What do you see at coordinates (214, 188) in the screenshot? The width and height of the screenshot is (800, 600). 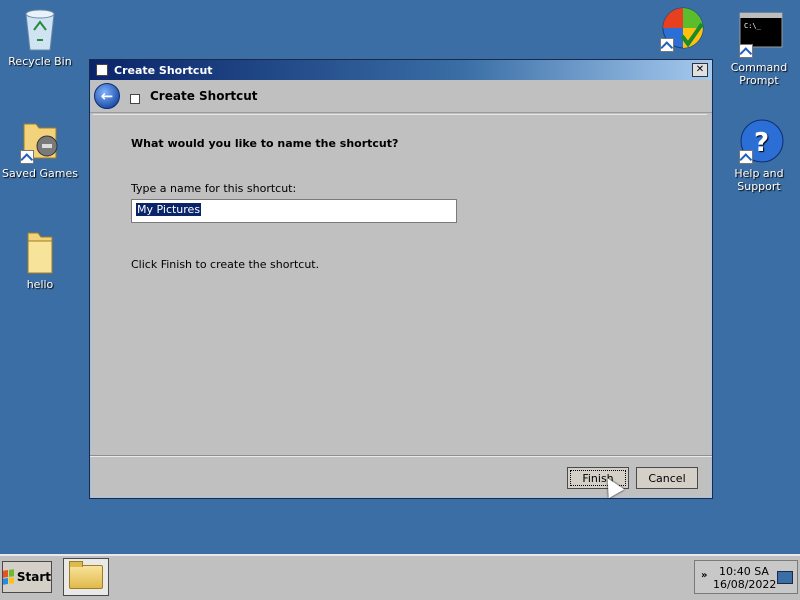 I see `name-field-label: Type a name for this shortcut:` at bounding box center [214, 188].